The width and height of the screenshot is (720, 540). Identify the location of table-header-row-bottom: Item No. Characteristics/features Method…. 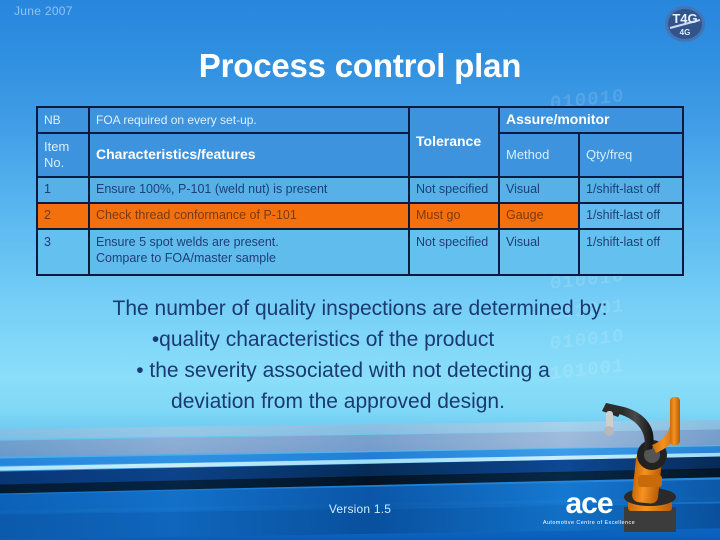
(360, 155).